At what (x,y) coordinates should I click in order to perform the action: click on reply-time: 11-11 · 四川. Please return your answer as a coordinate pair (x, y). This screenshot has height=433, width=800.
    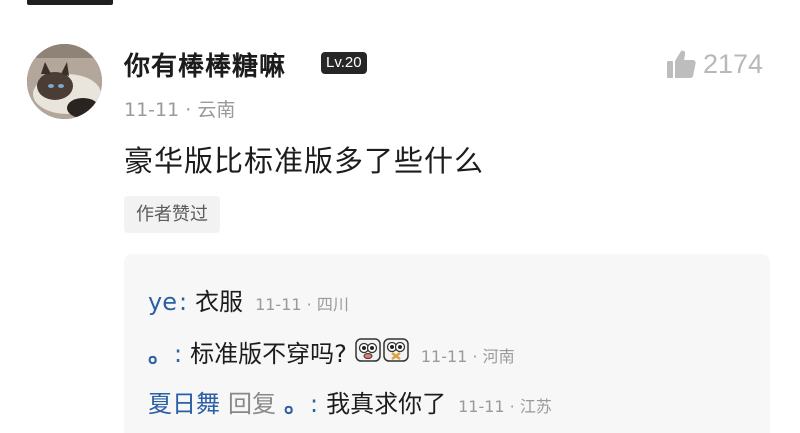
    Looking at the image, I should click on (302, 304).